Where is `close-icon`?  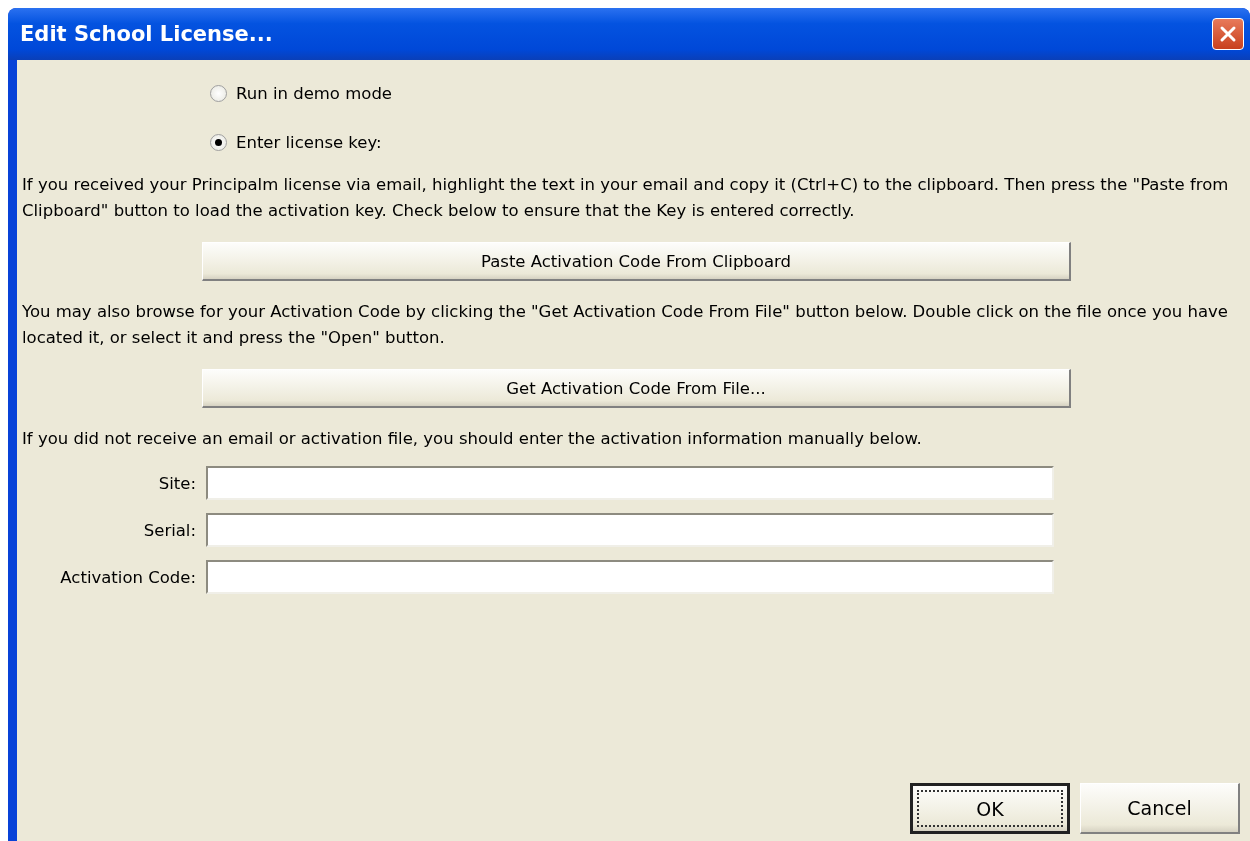
close-icon is located at coordinates (1228, 34).